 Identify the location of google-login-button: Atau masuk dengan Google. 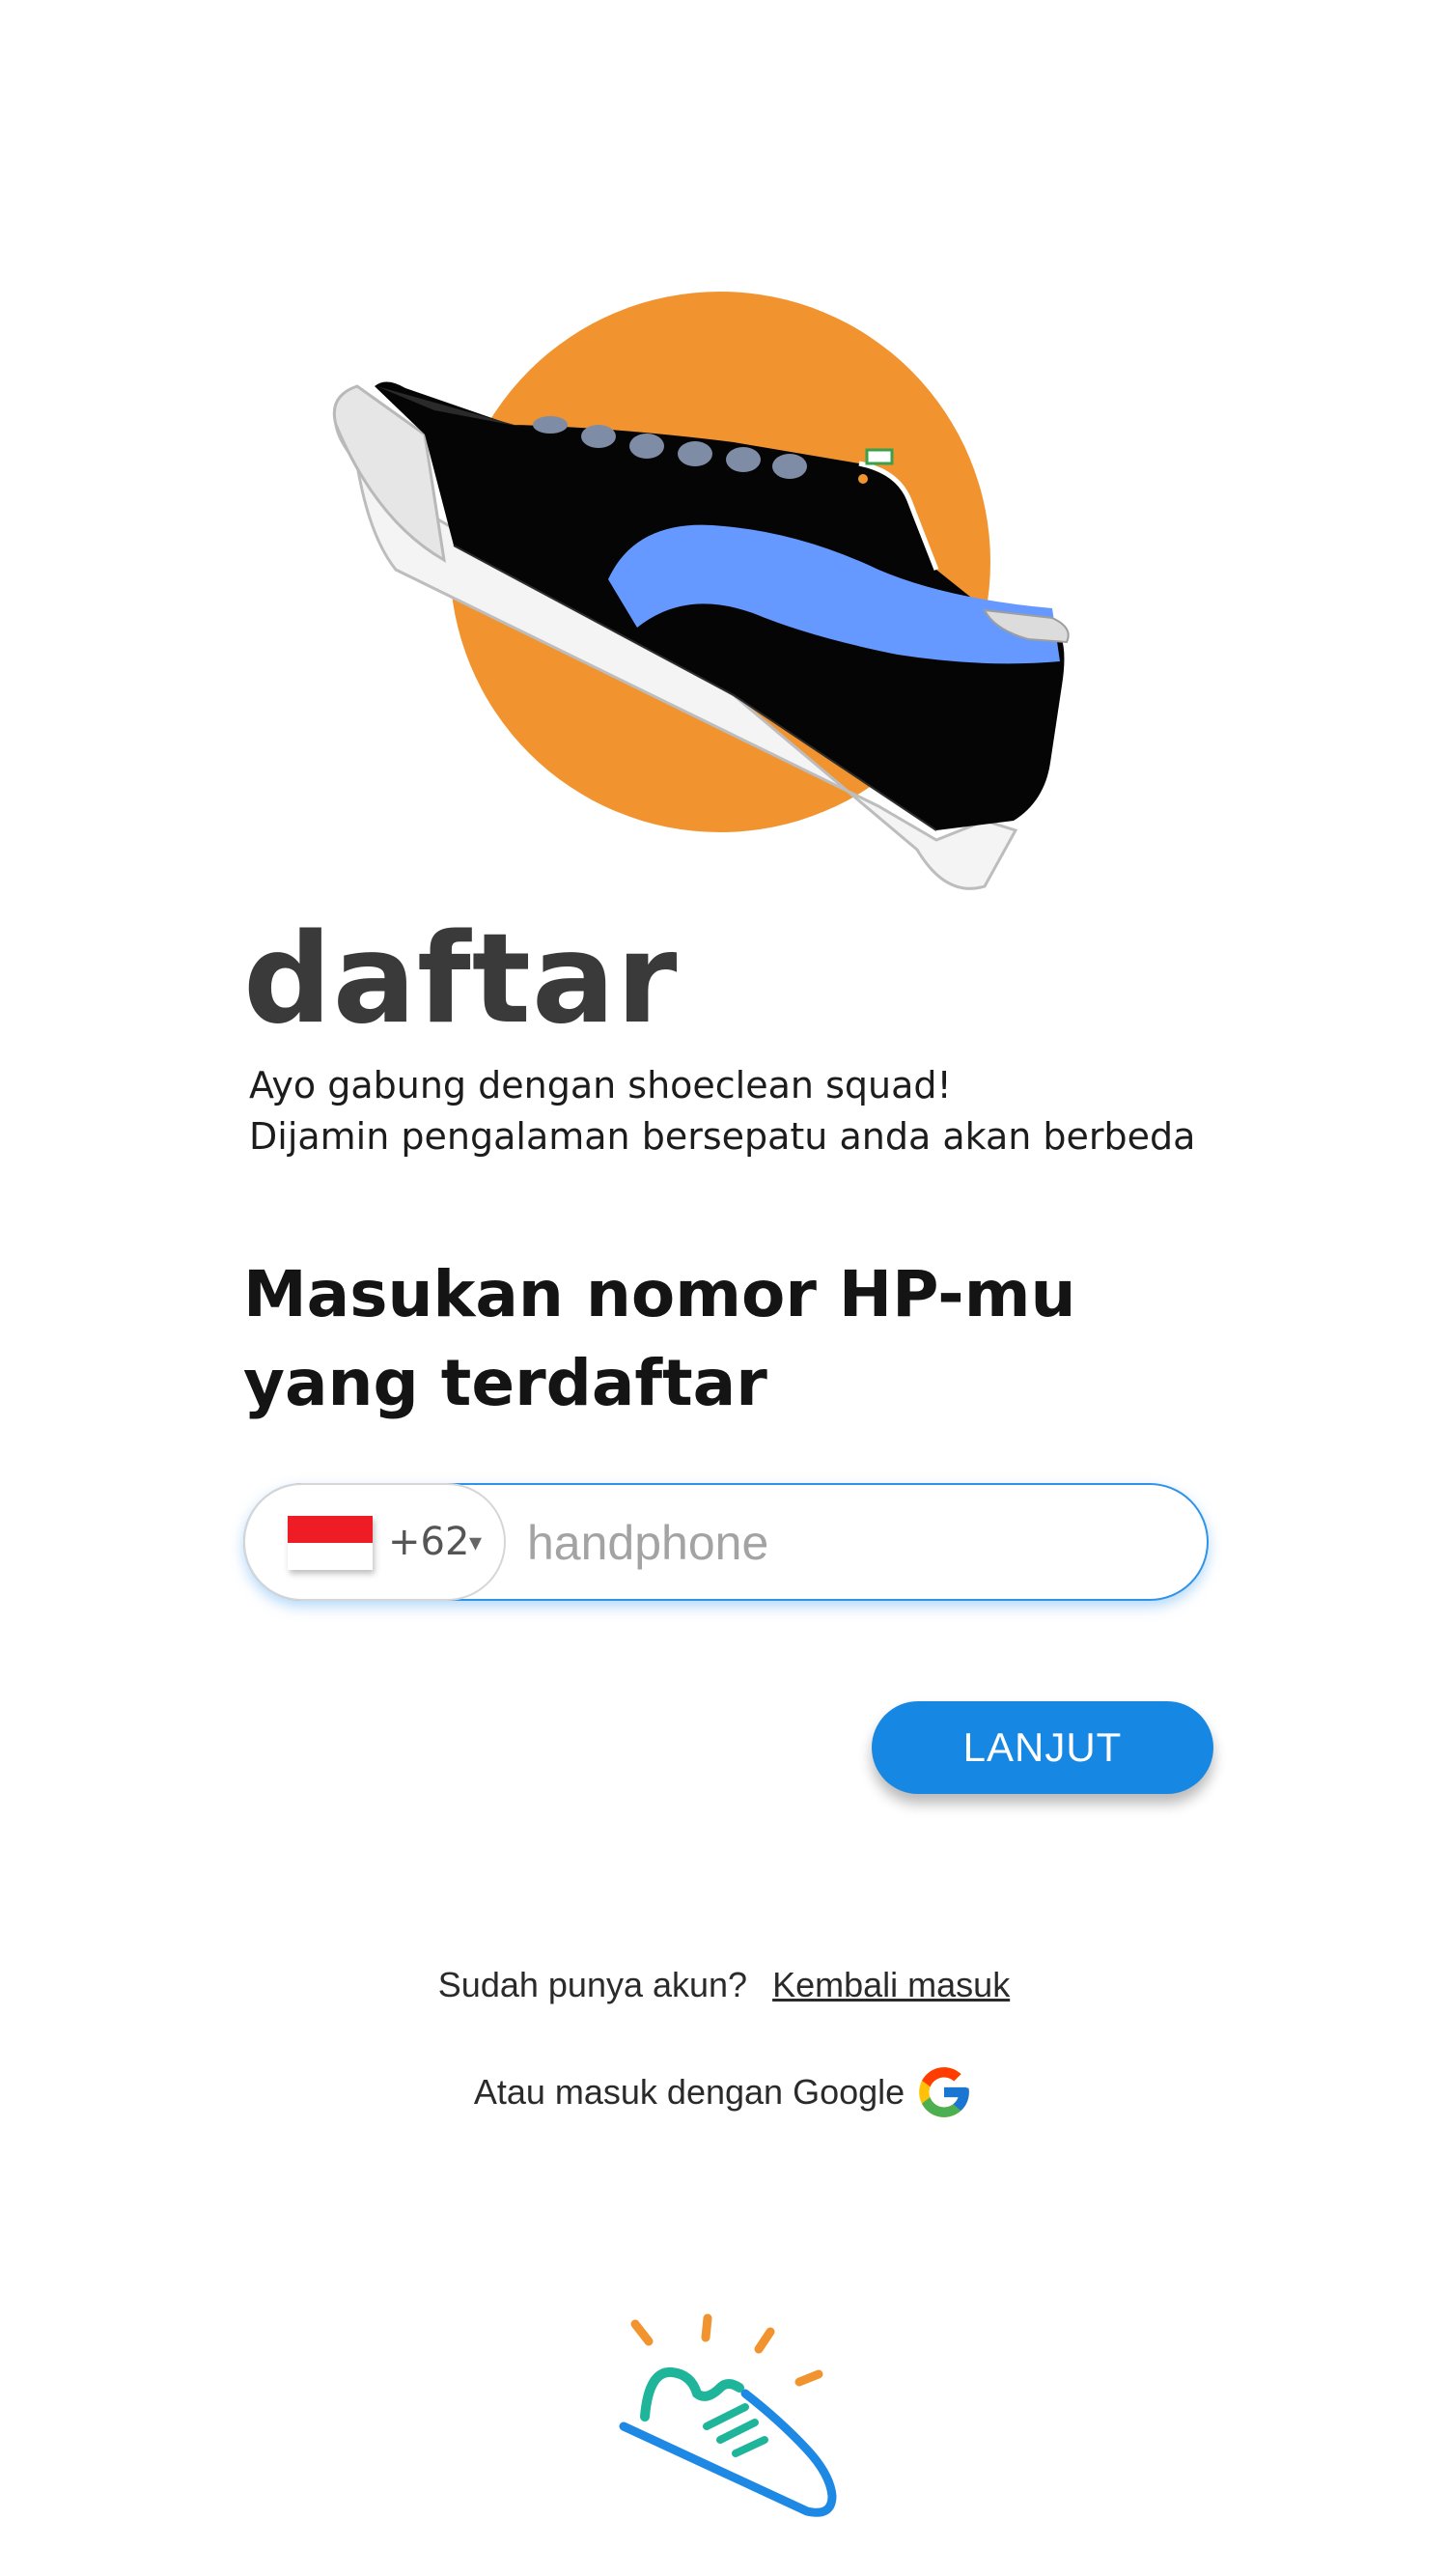
(724, 2092).